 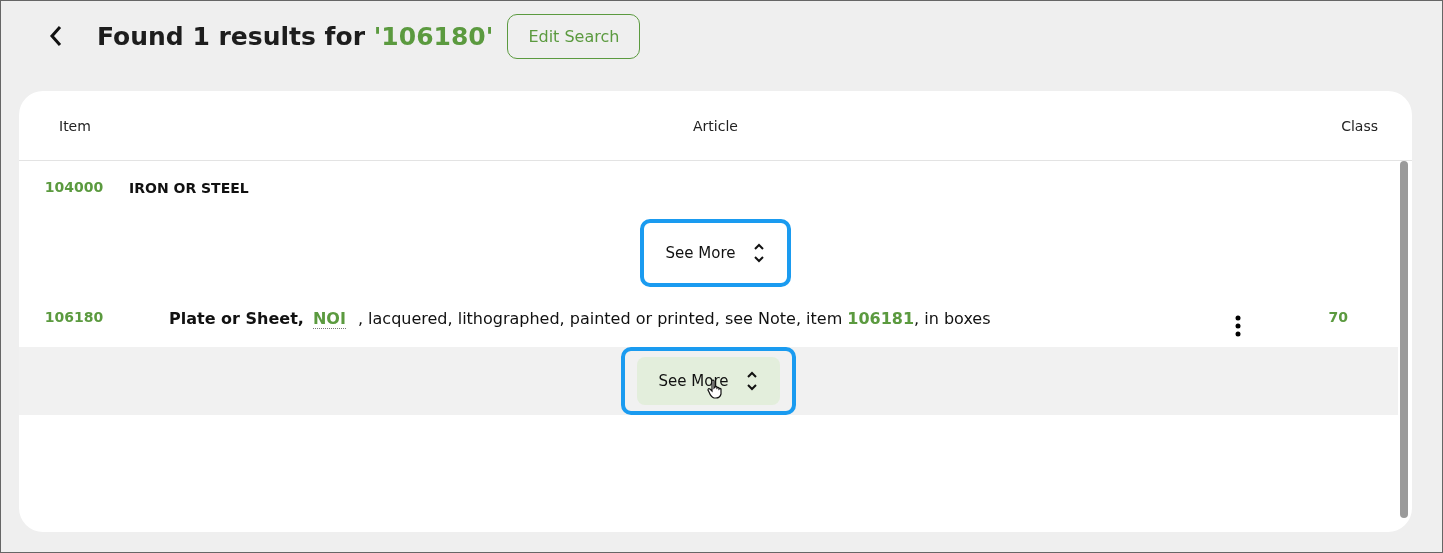 I want to click on column-header: Article, so click(x=715, y=125).